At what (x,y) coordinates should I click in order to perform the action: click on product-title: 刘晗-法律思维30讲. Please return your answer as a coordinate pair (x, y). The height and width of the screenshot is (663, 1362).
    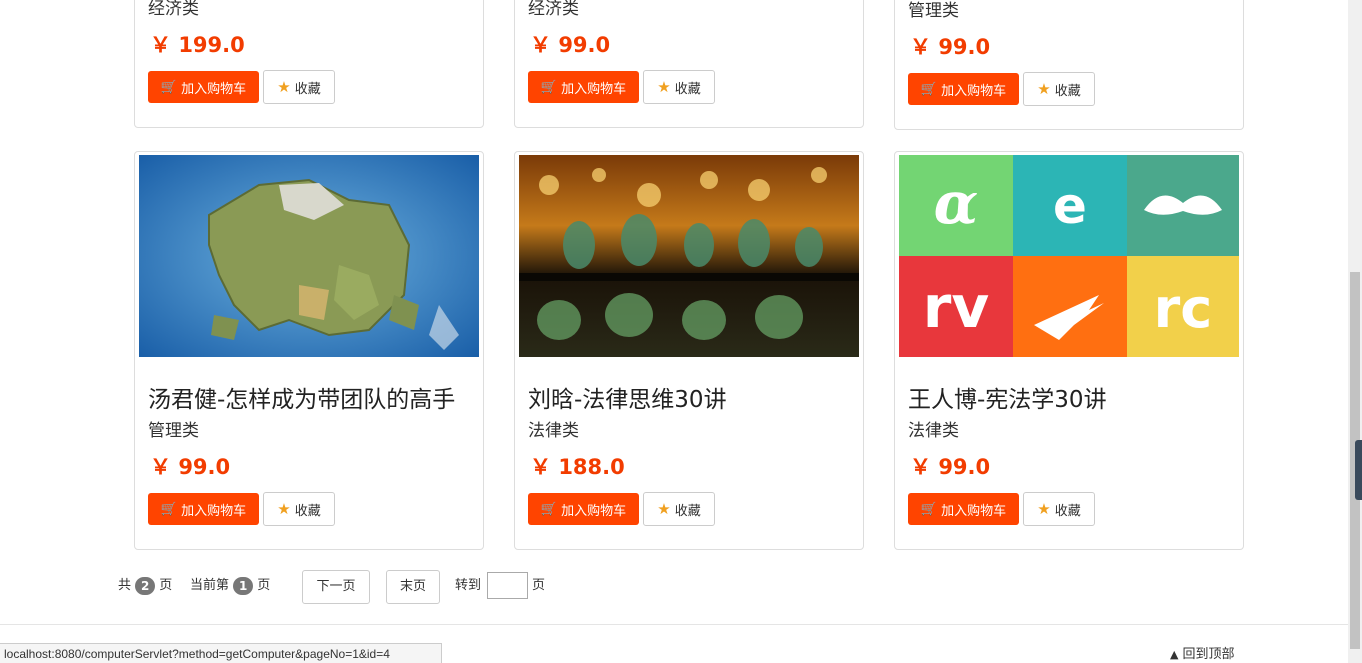
    Looking at the image, I should click on (690, 400).